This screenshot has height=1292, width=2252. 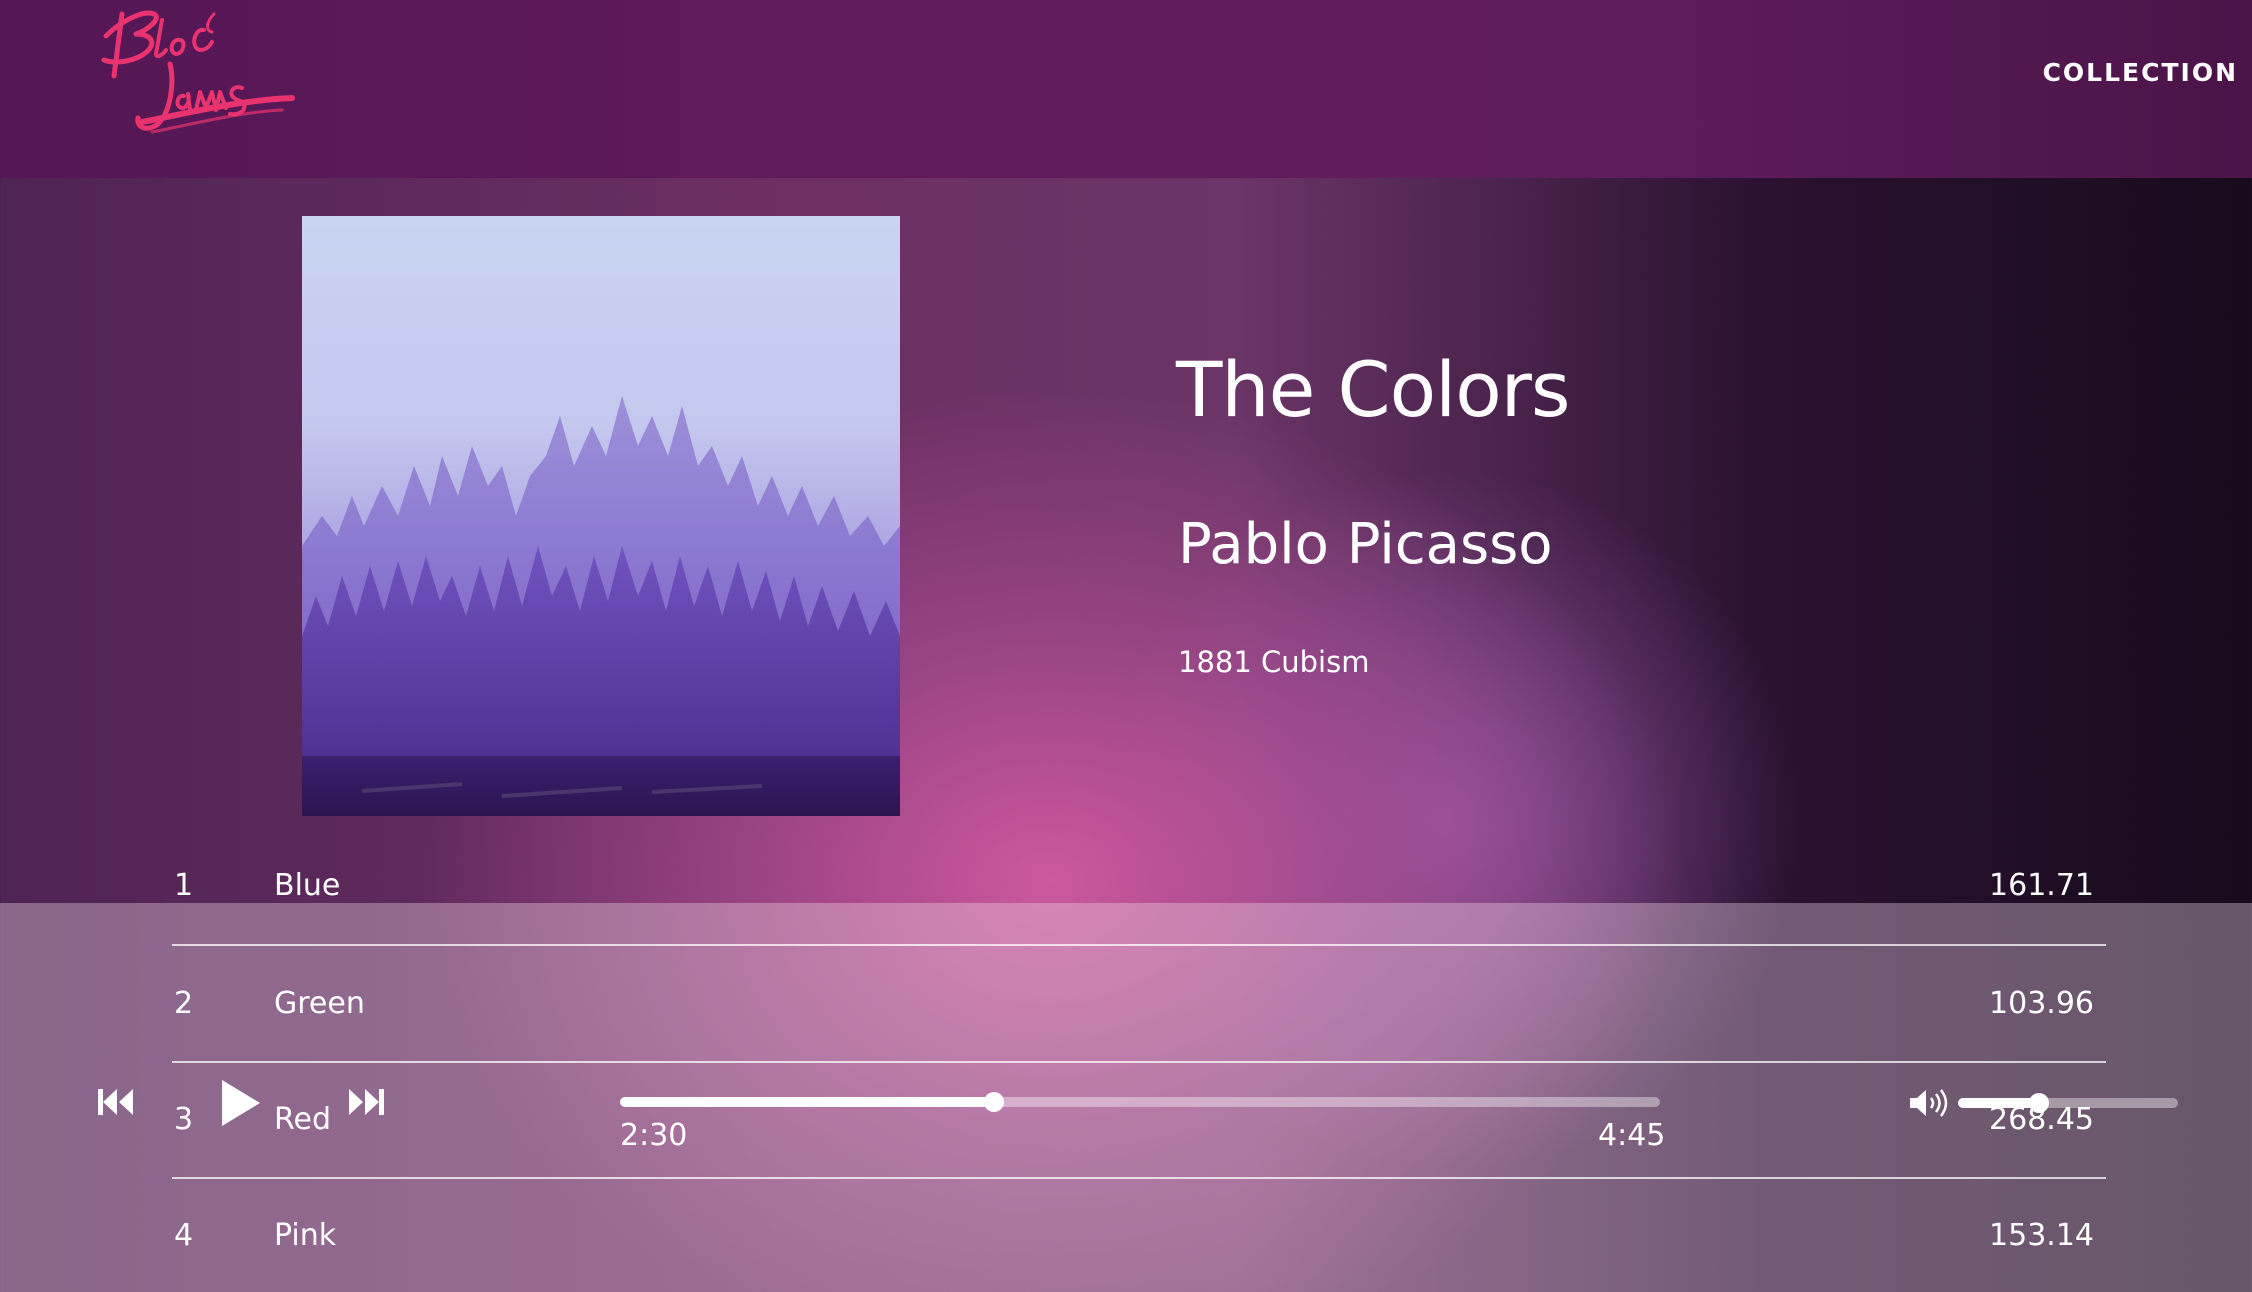 I want to click on song-number: 3, so click(x=184, y=1119).